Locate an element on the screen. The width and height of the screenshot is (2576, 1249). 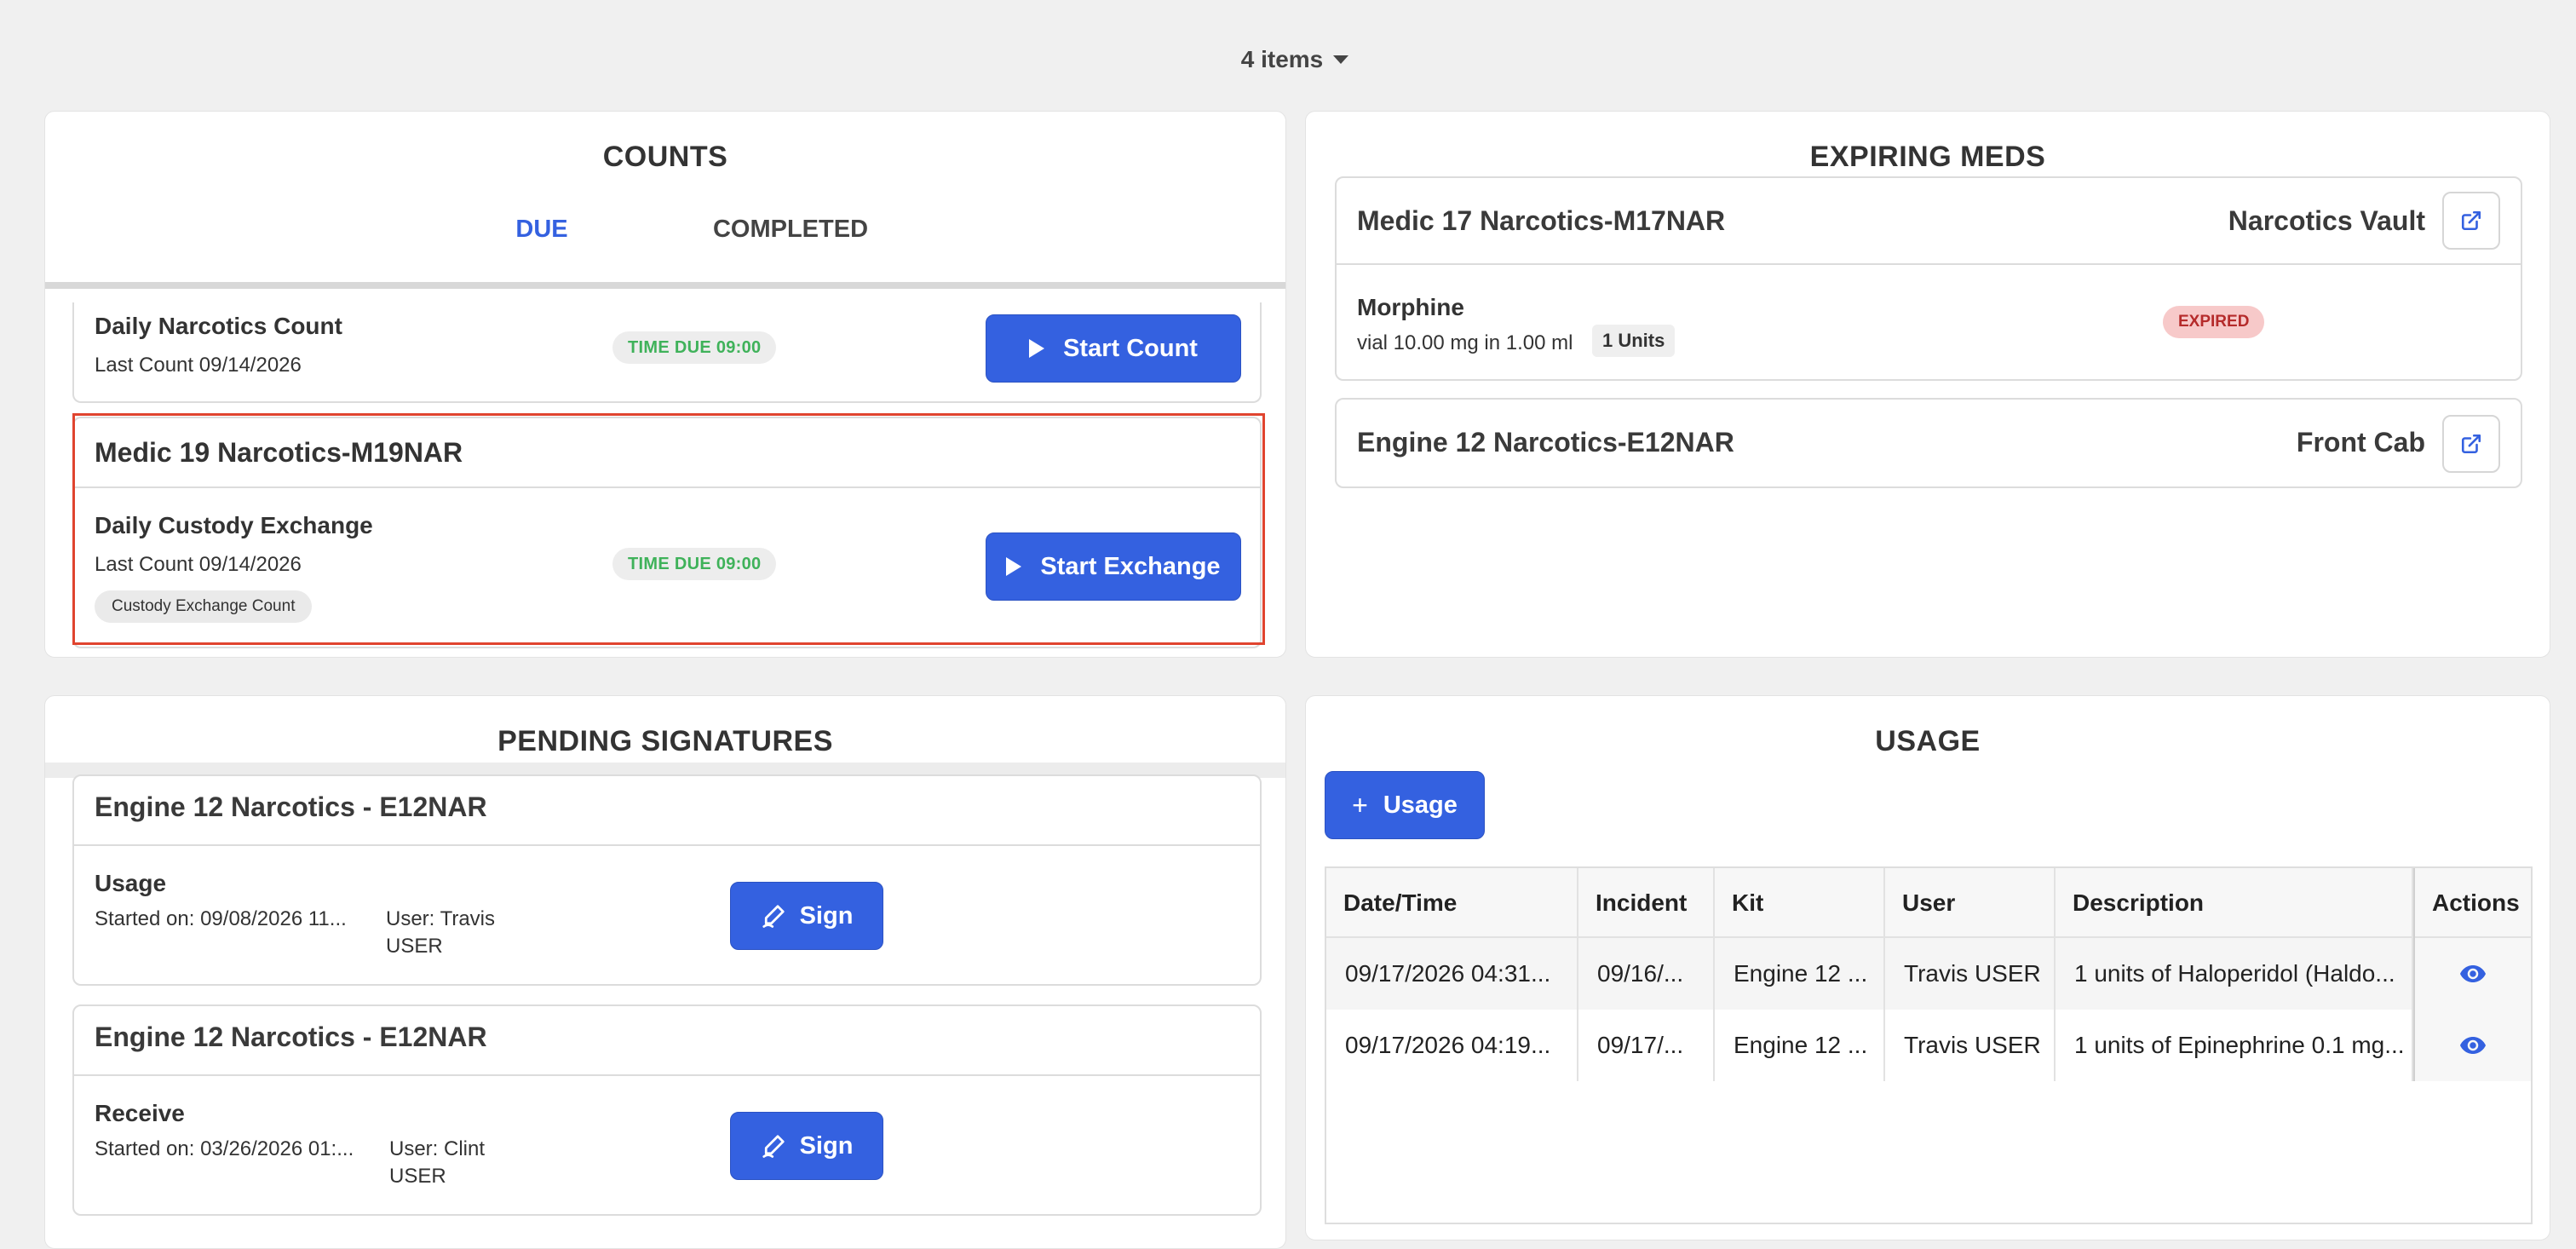
start-count-label: Start Count is located at coordinates (1130, 348).